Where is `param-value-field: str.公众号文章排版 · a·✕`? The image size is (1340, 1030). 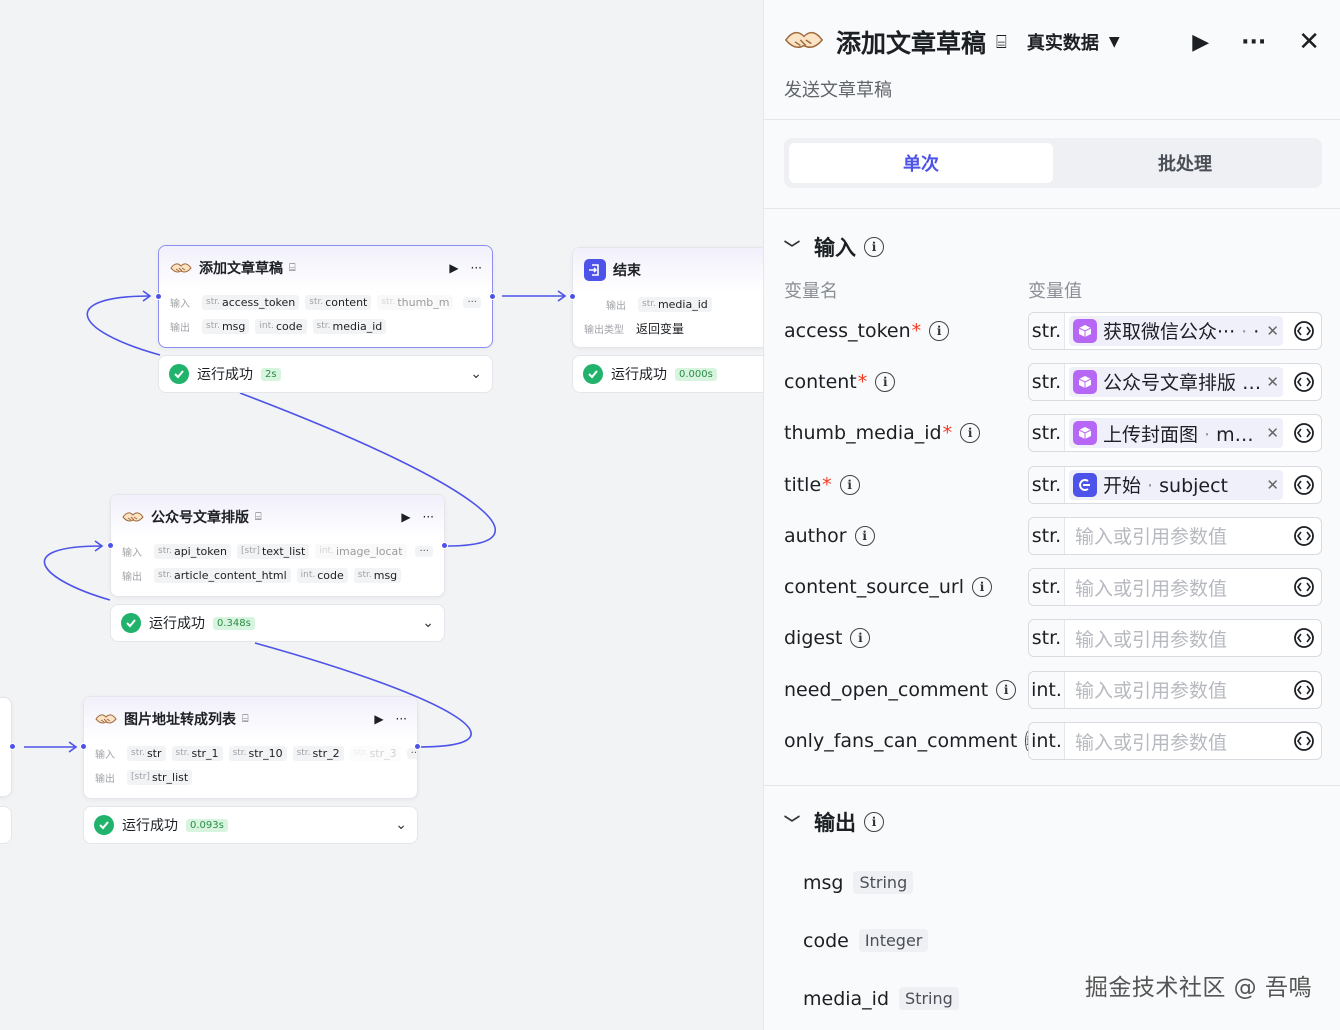
param-value-field: str.公众号文章排版 · a·✕ is located at coordinates (1175, 381).